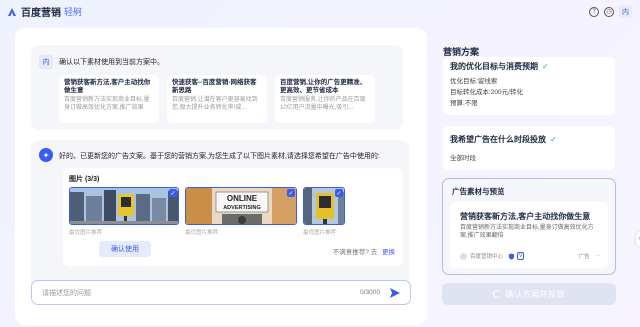  What do you see at coordinates (474, 81) in the screenshot?
I see `goal-item-1: 优化目标:留线索` at bounding box center [474, 81].